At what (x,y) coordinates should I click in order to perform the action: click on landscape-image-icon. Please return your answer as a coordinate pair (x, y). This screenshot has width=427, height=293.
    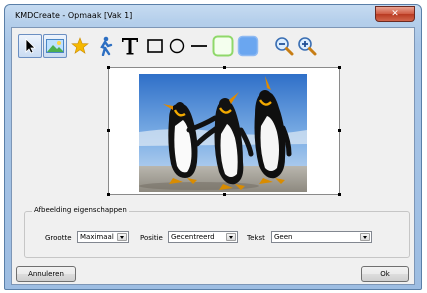
    Looking at the image, I should click on (55, 46).